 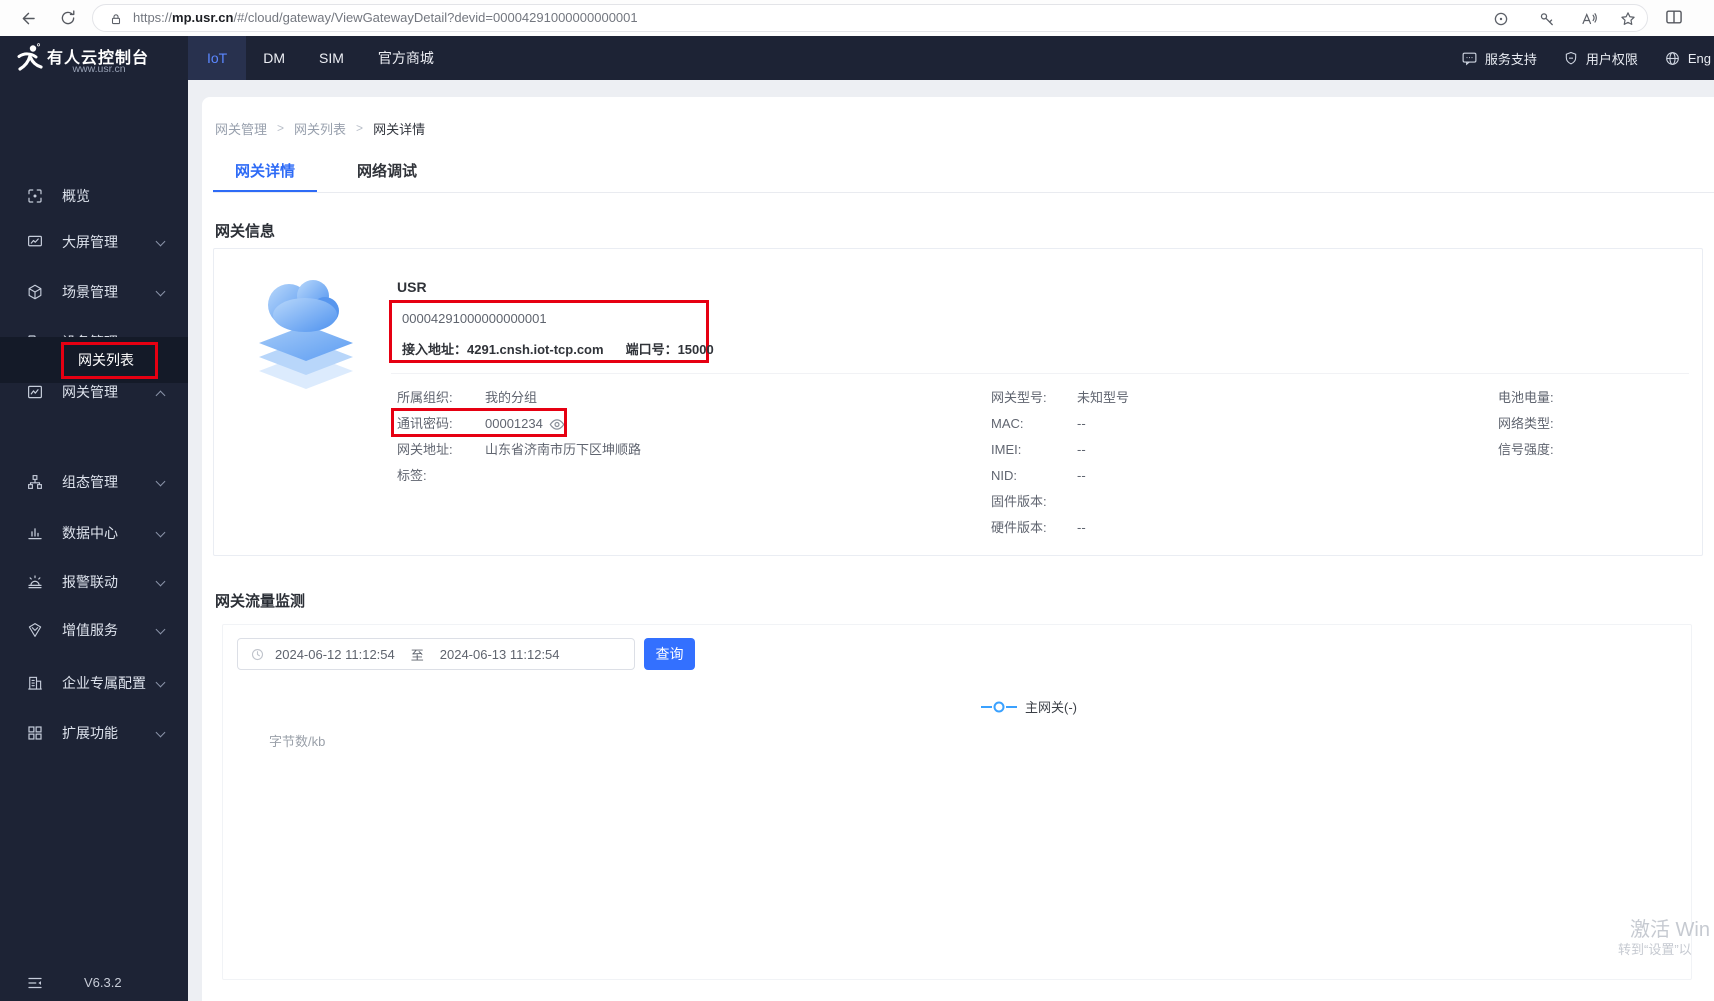 I want to click on sidebar-footer: V6.3.2, so click(x=94, y=984).